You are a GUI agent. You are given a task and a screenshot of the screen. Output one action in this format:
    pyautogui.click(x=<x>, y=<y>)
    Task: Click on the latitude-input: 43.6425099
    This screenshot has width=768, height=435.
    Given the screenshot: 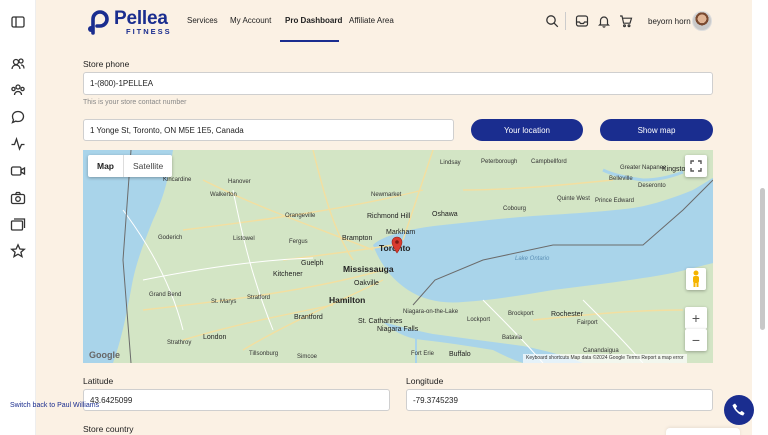 What is the action you would take?
    pyautogui.click(x=236, y=400)
    